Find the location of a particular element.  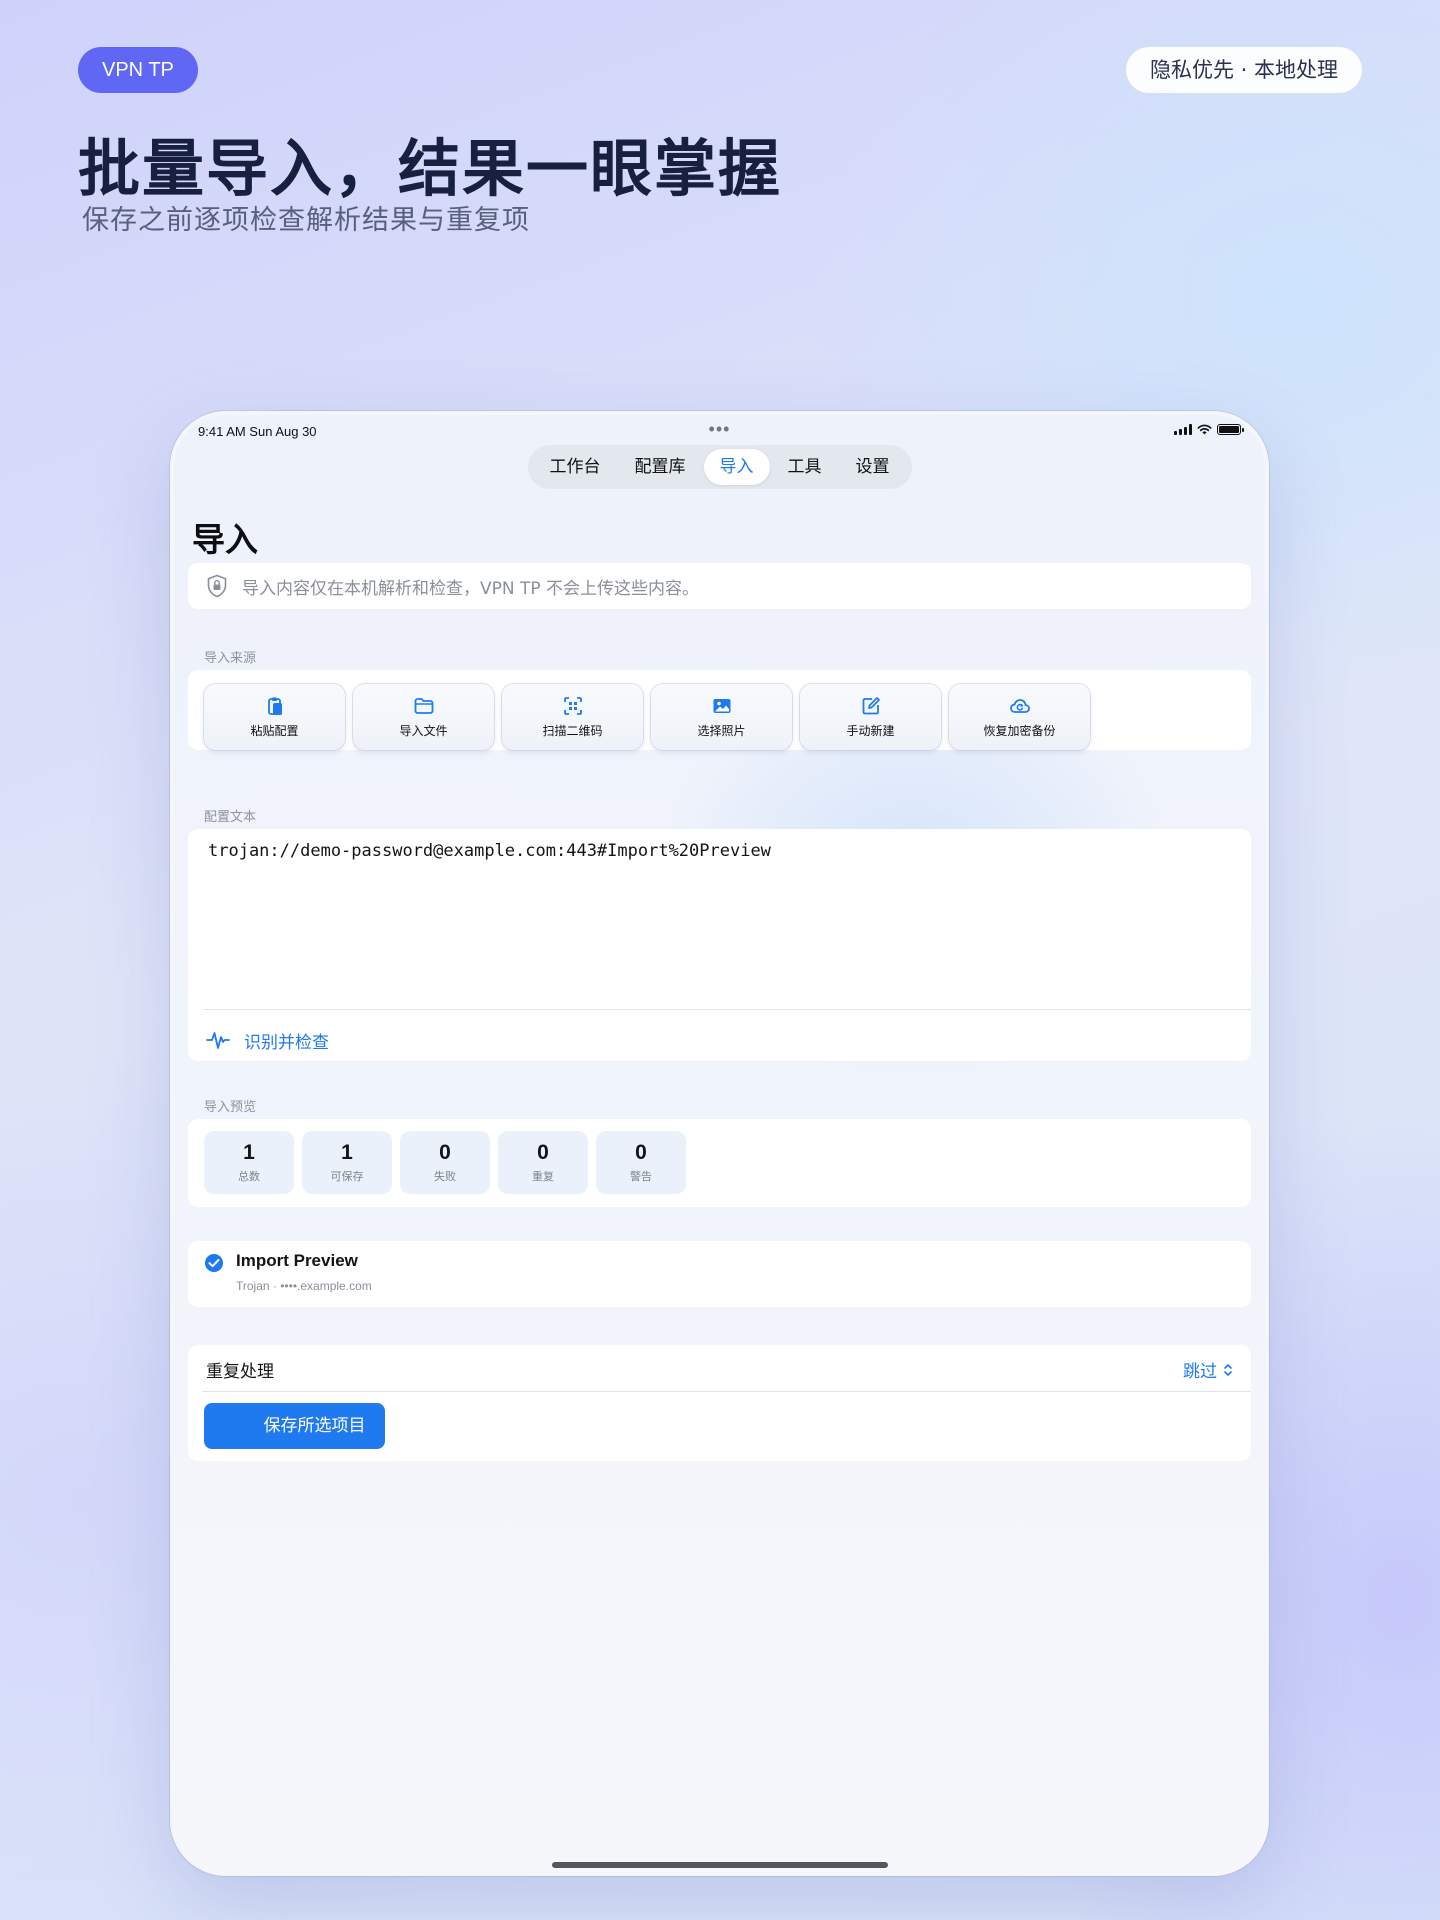

cloud-restore-icon is located at coordinates (1019, 706).